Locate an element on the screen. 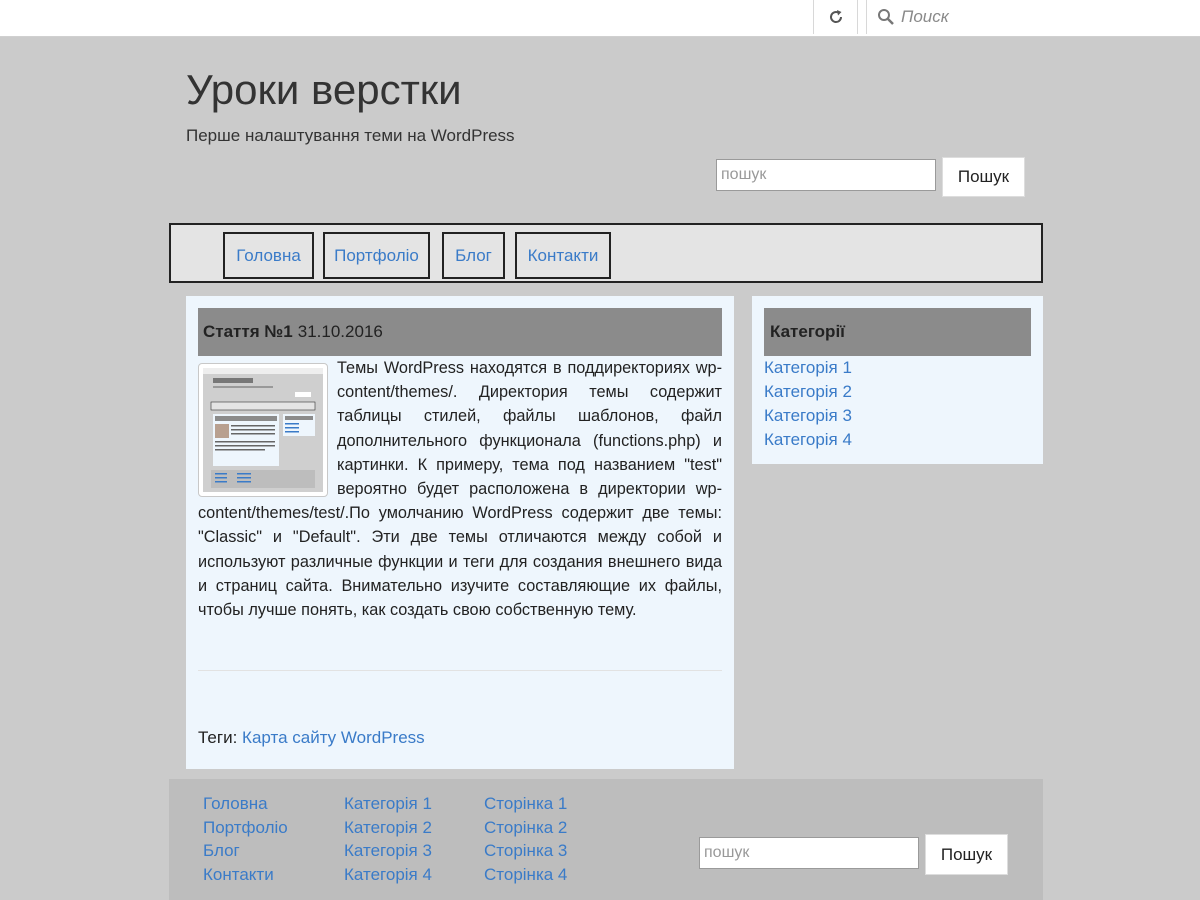 This screenshot has height=900, width=1200. browser-search-field: Поиск is located at coordinates (1033, 17).